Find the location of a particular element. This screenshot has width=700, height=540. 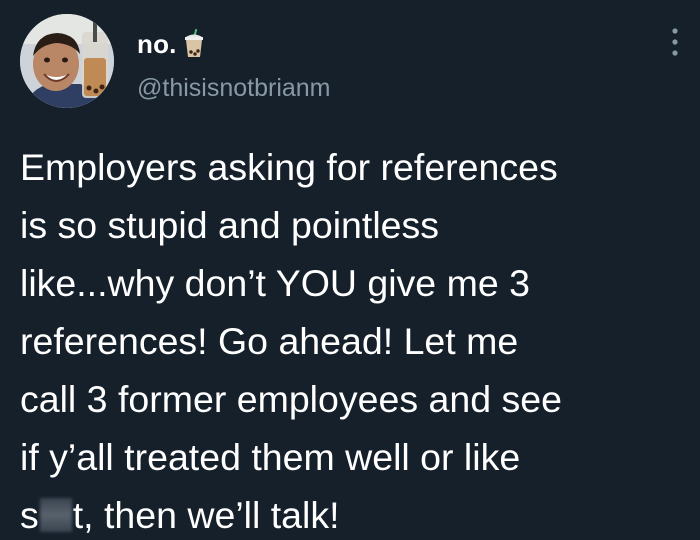

tweet-line: Employers asking for references is located at coordinates (289, 167).